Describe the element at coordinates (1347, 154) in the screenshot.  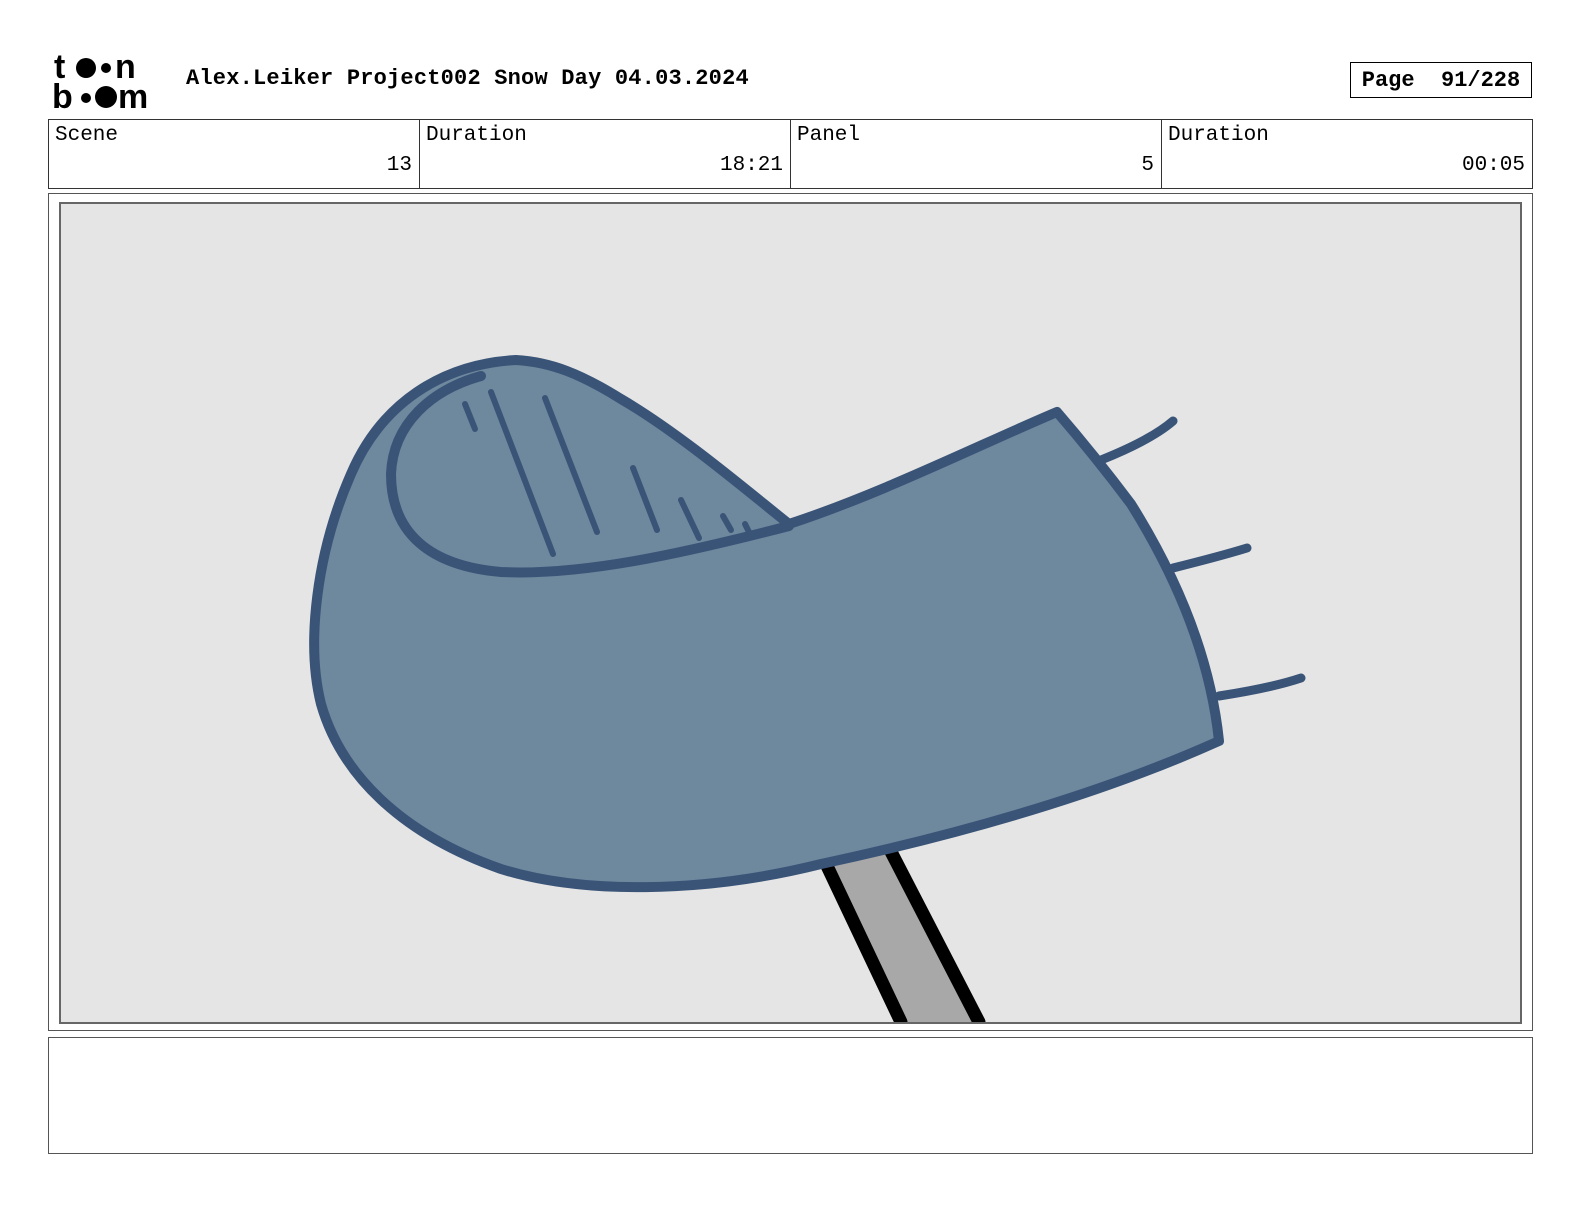
I see `panel-duration-cell: Duration 00:05` at that location.